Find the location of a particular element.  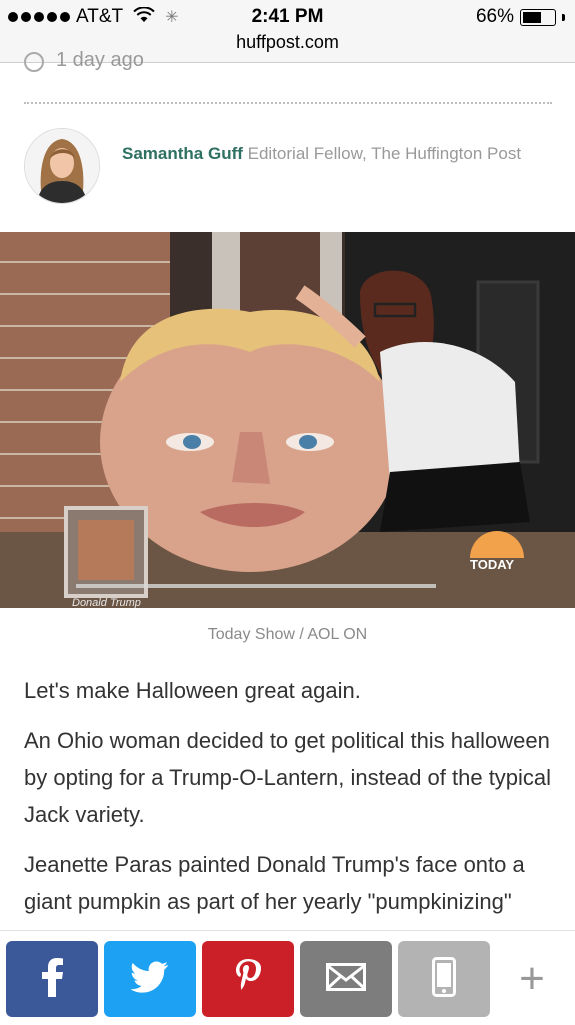

publish-timestamp: 1 day ago is located at coordinates (84, 61).